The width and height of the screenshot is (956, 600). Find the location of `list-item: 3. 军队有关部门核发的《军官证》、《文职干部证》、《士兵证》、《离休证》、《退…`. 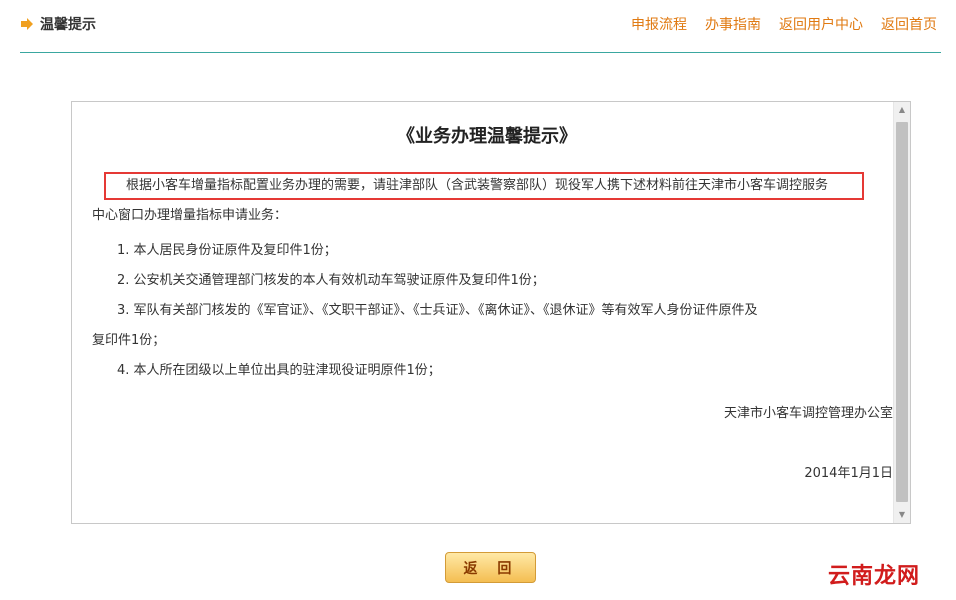

list-item: 3. 军队有关部门核发的《军官证》、《文职干部证》、《士兵证》、《离休证》、《退… is located at coordinates (487, 326).